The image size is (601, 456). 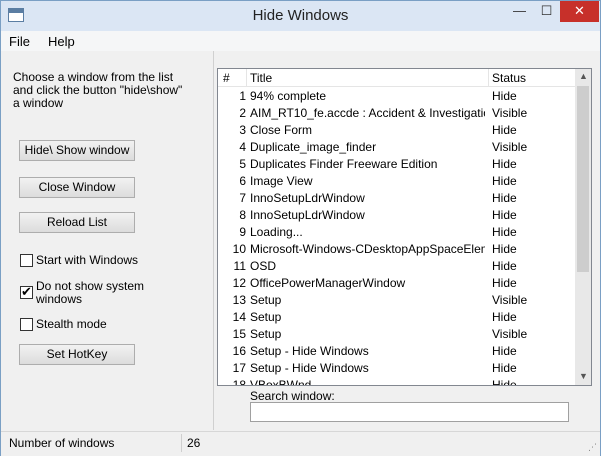 I want to click on resize-grip-icon: ⋰, so click(x=592, y=447).